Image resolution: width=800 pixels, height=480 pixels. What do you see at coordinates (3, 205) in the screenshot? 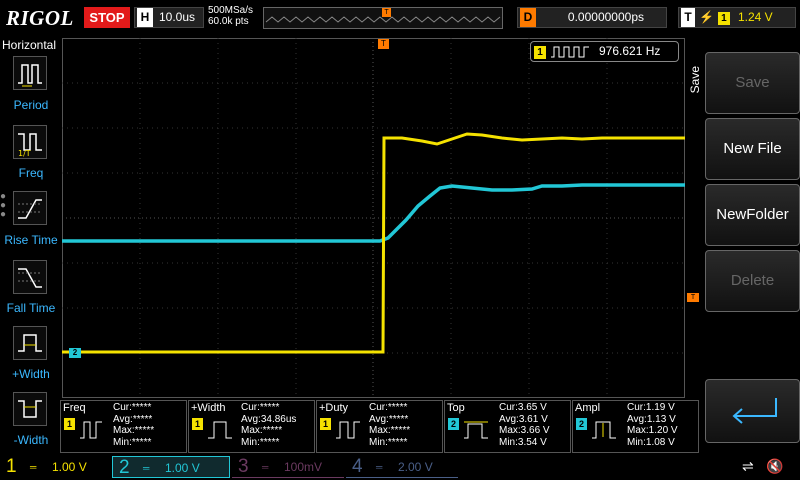
I see `page-indicator: ● ● ●` at bounding box center [3, 205].